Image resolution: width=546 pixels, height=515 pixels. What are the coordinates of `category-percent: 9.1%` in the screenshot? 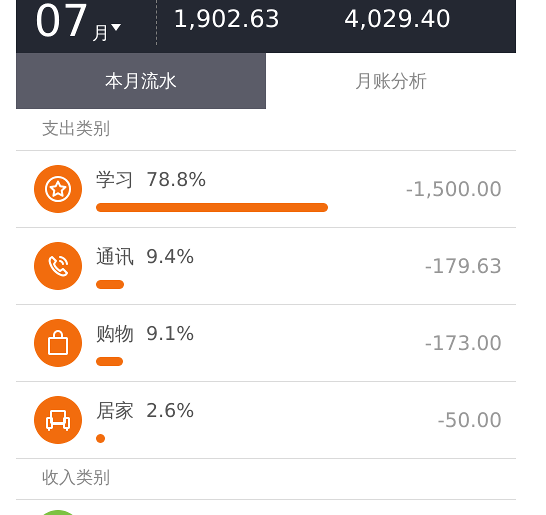 It's located at (170, 335).